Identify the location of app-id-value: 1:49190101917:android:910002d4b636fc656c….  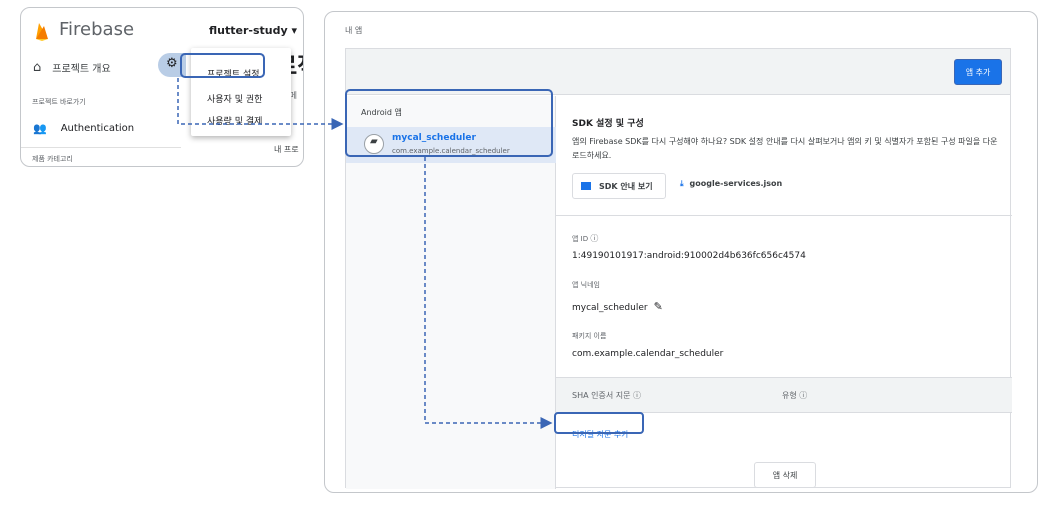
(689, 256).